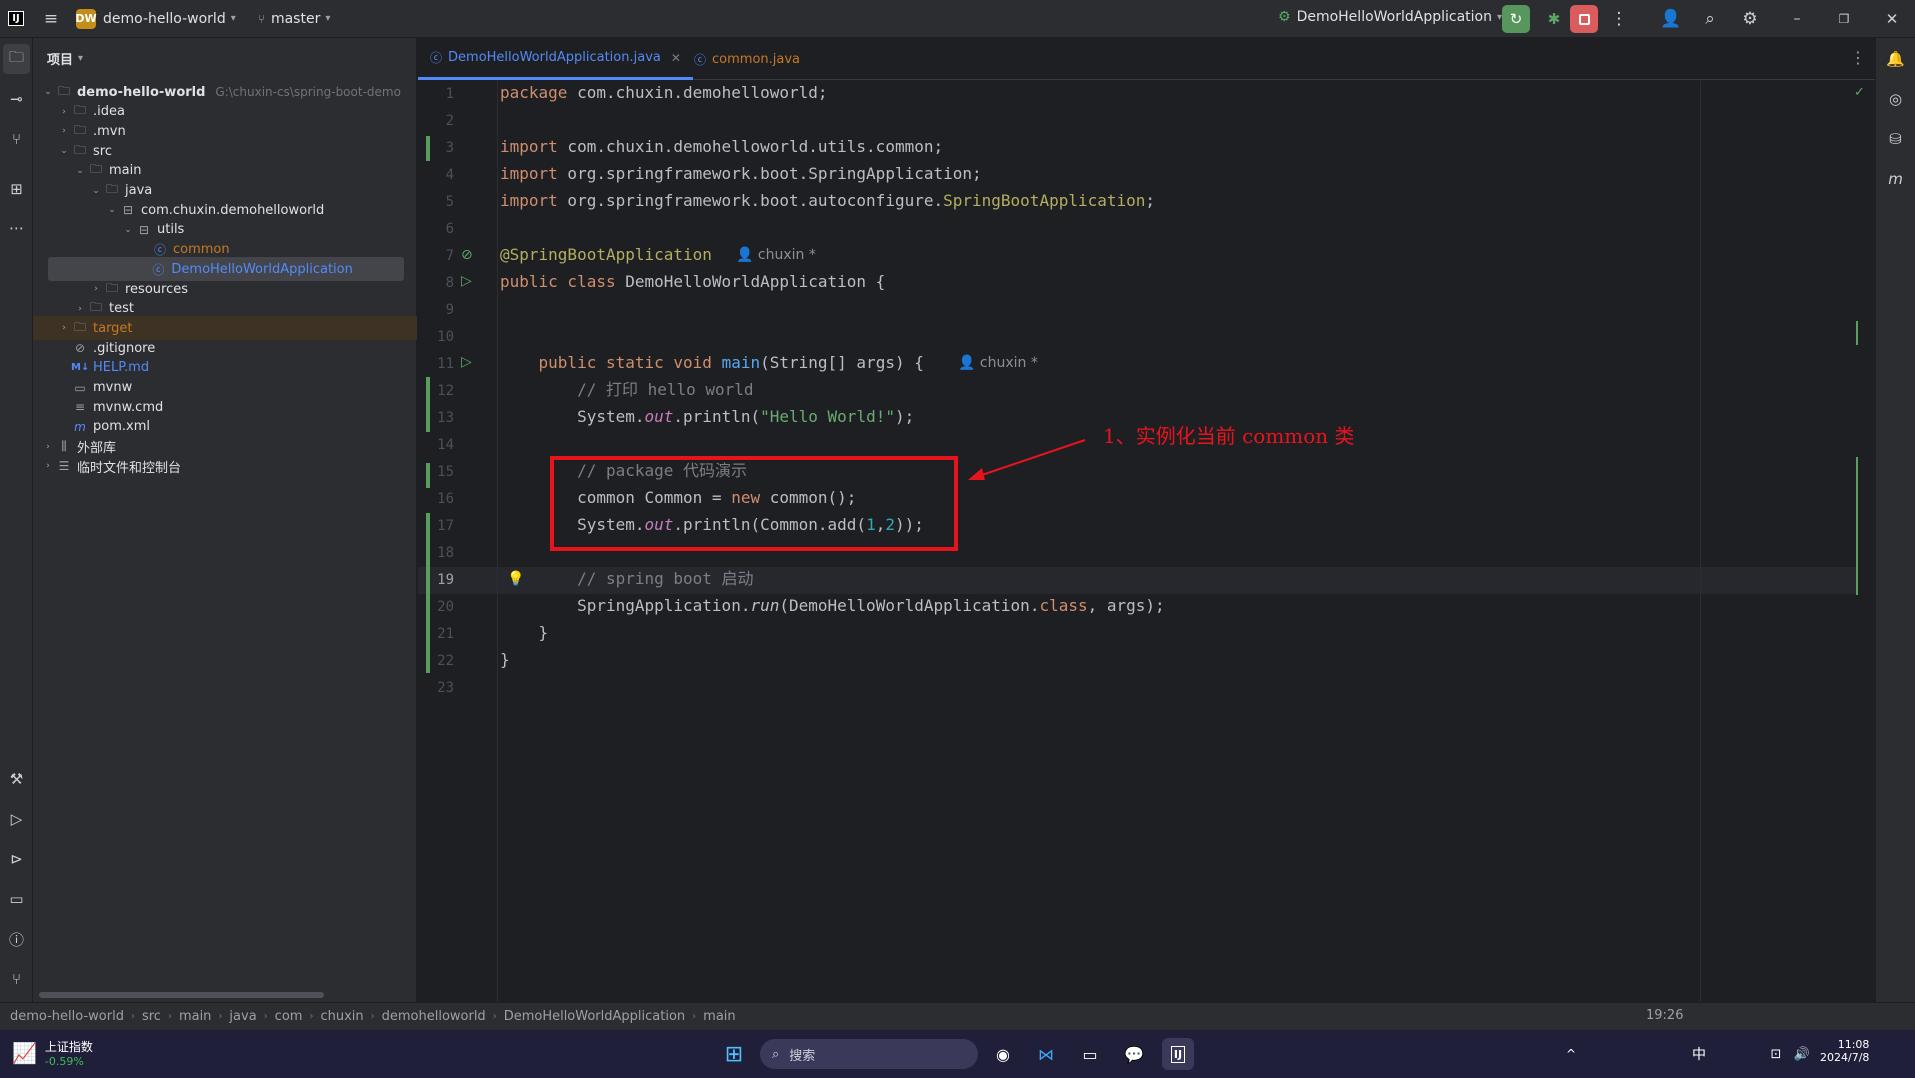  I want to click on line-number: 22, so click(436, 661).